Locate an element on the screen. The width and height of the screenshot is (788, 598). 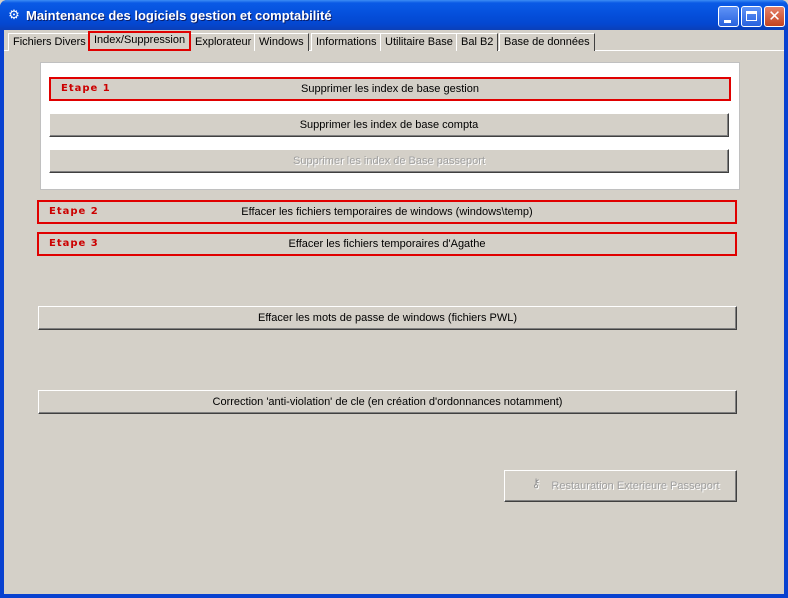
key-icon: ⚷ is located at coordinates (536, 483).